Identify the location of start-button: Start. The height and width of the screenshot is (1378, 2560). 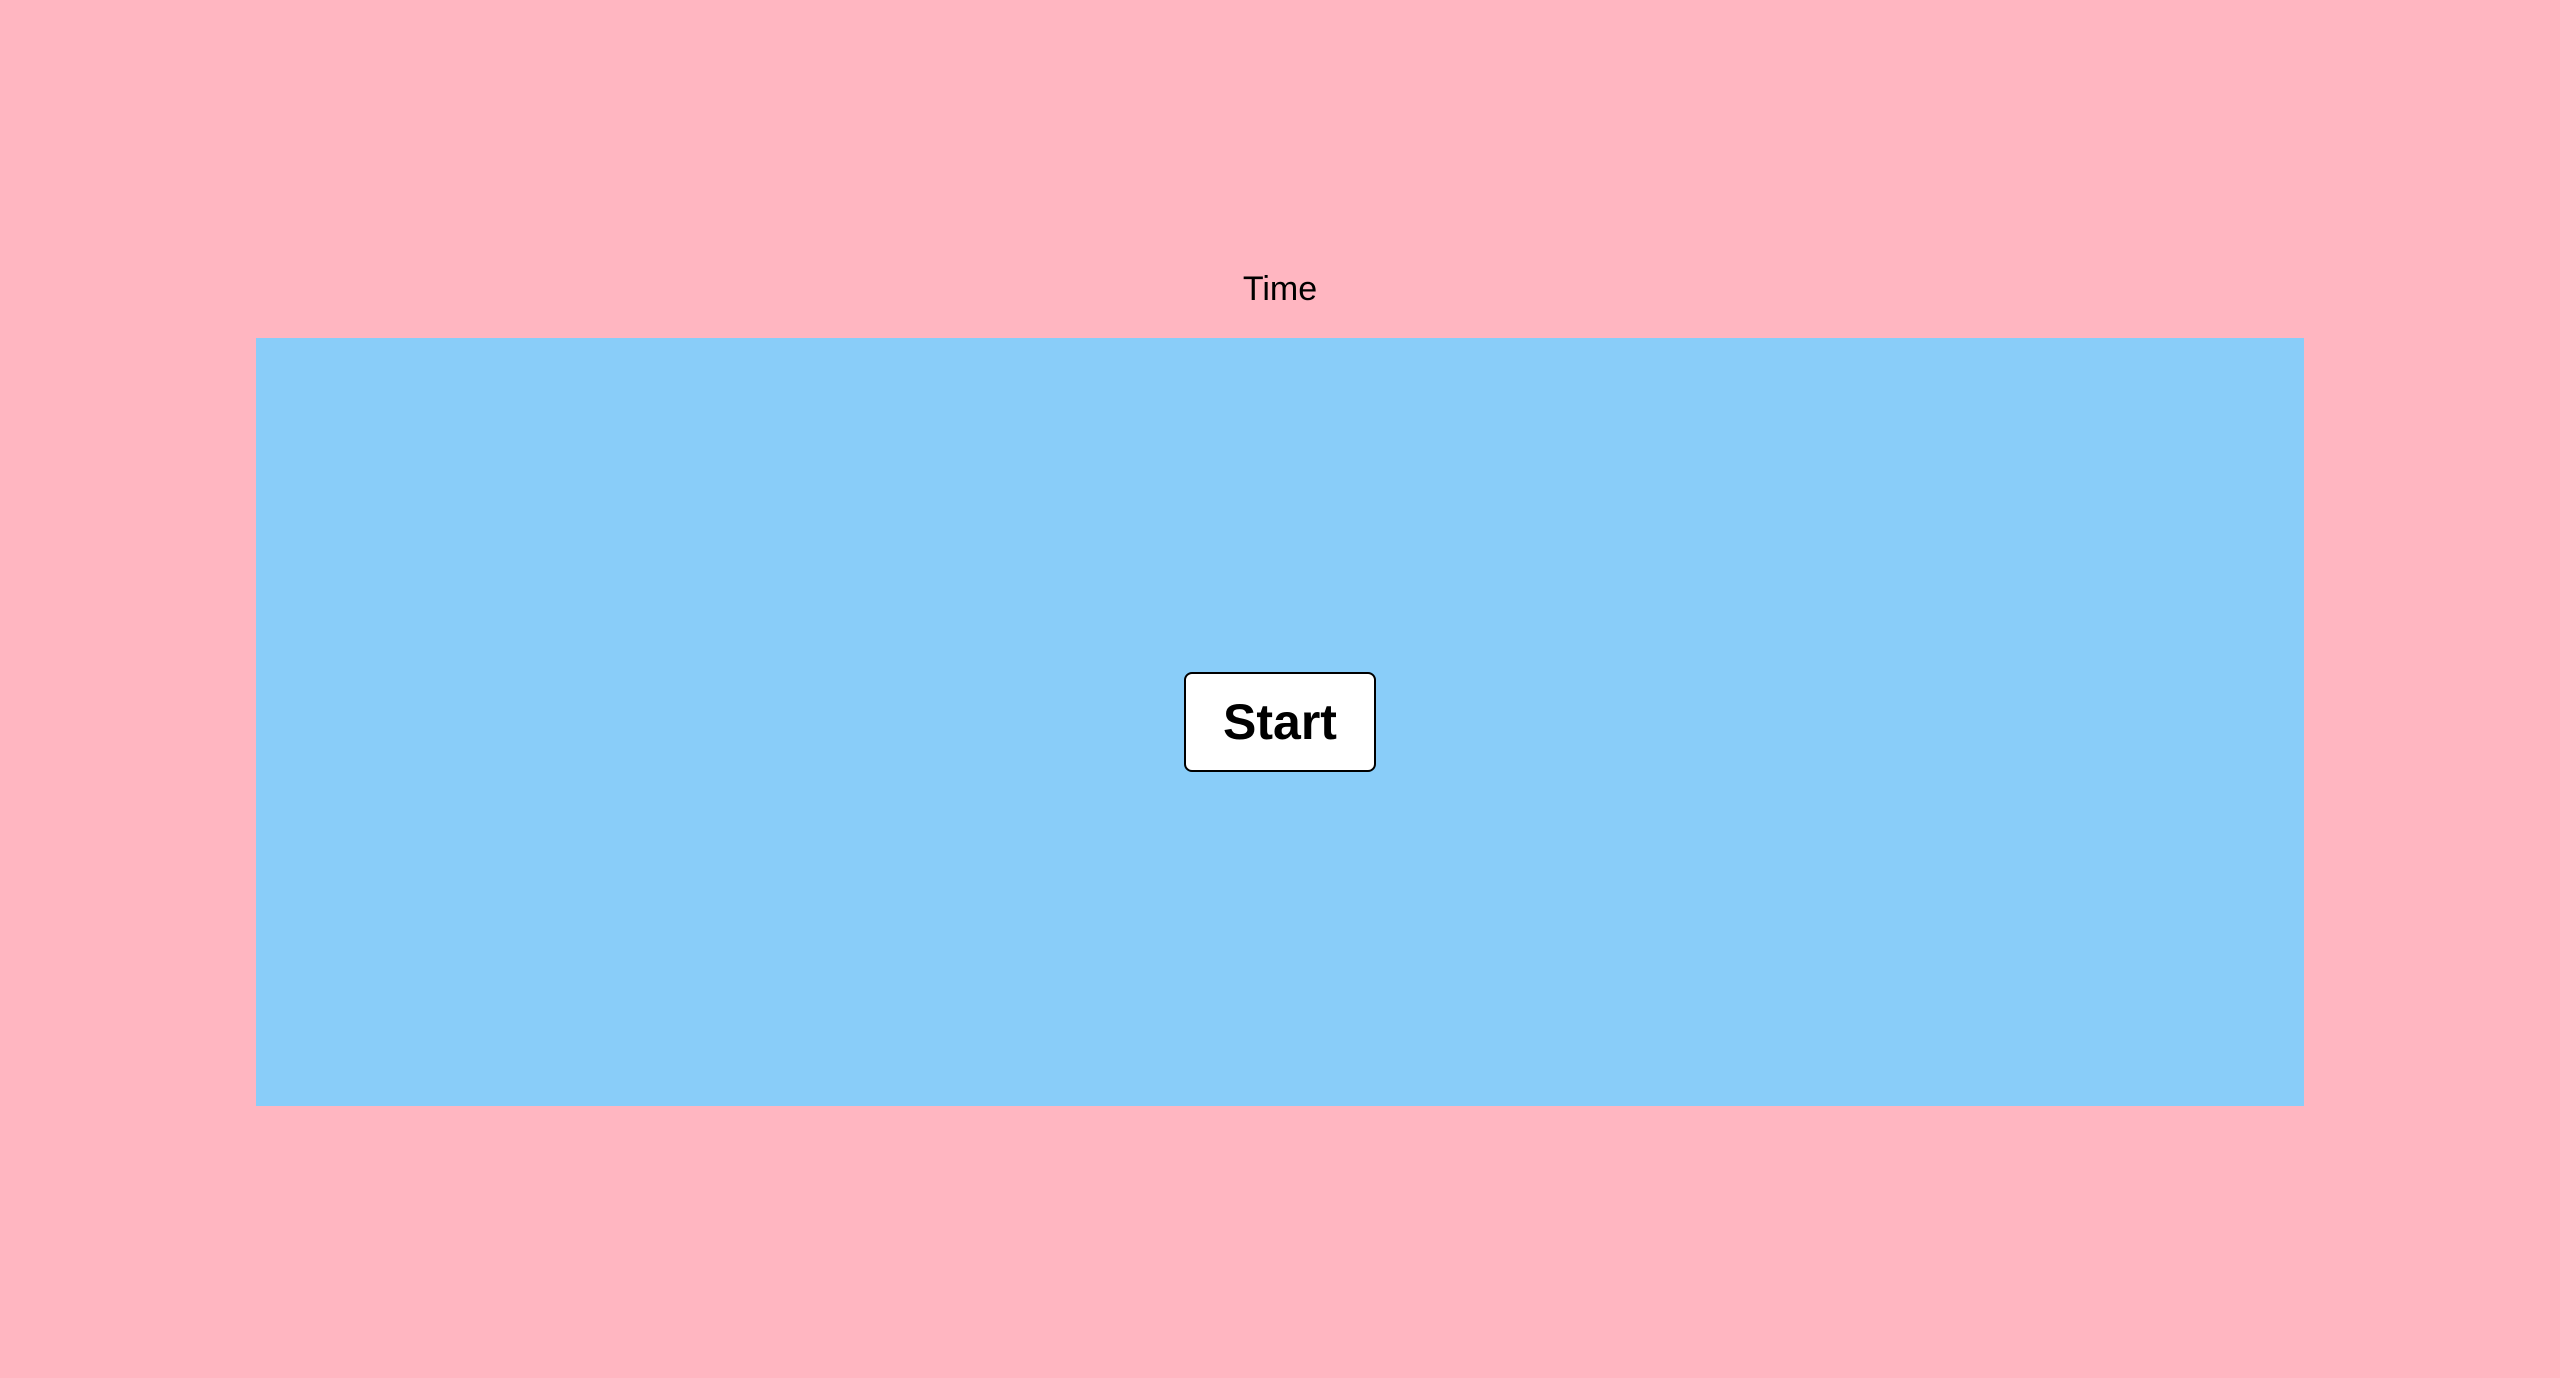
(1280, 722).